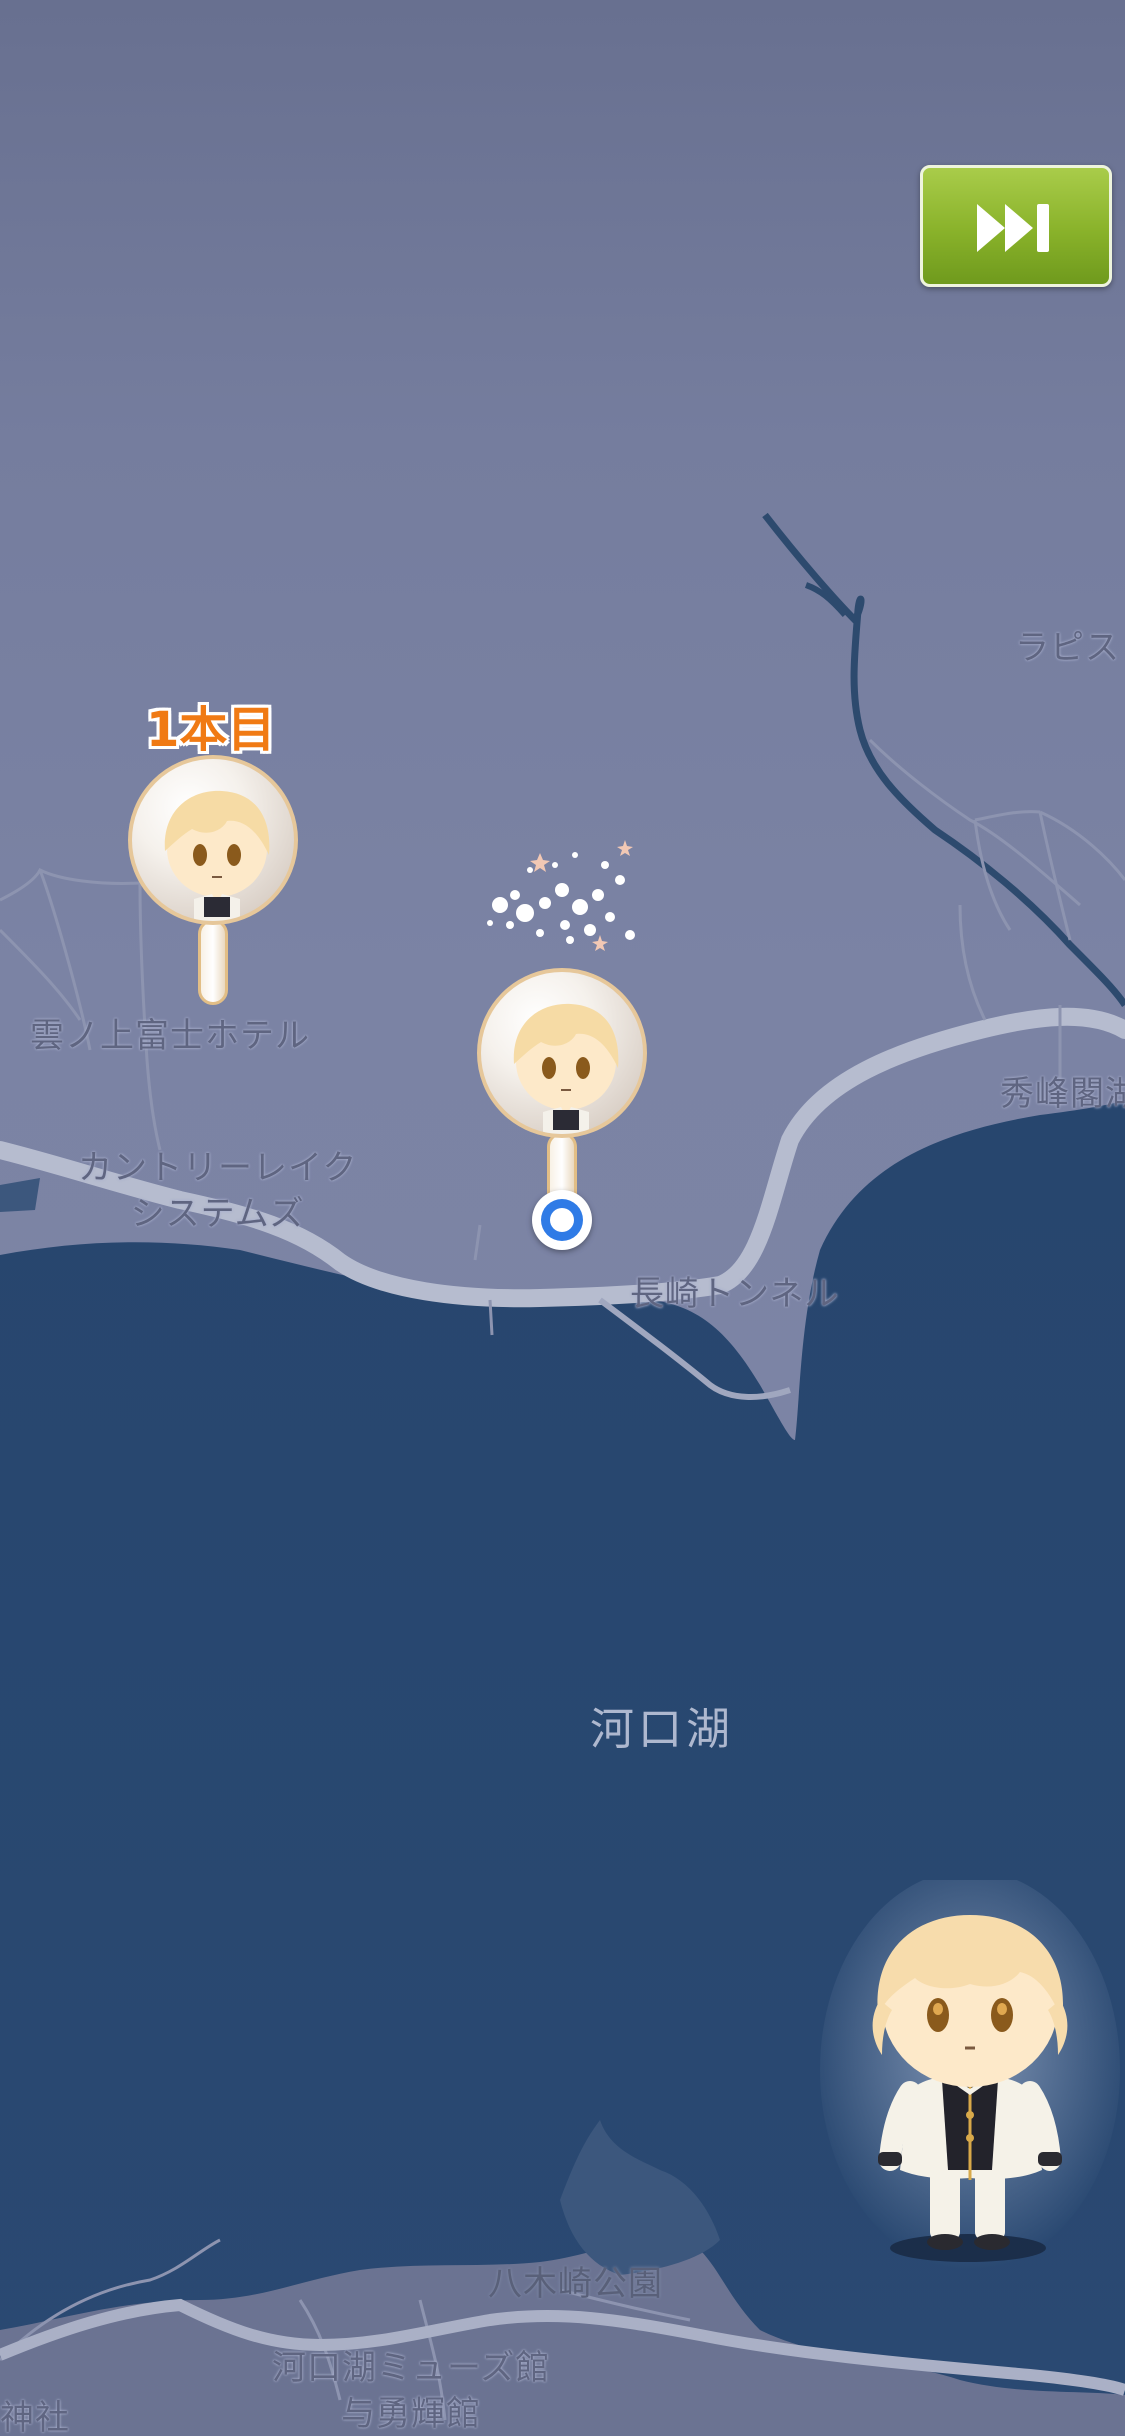  I want to click on skip-button, so click(1016, 226).